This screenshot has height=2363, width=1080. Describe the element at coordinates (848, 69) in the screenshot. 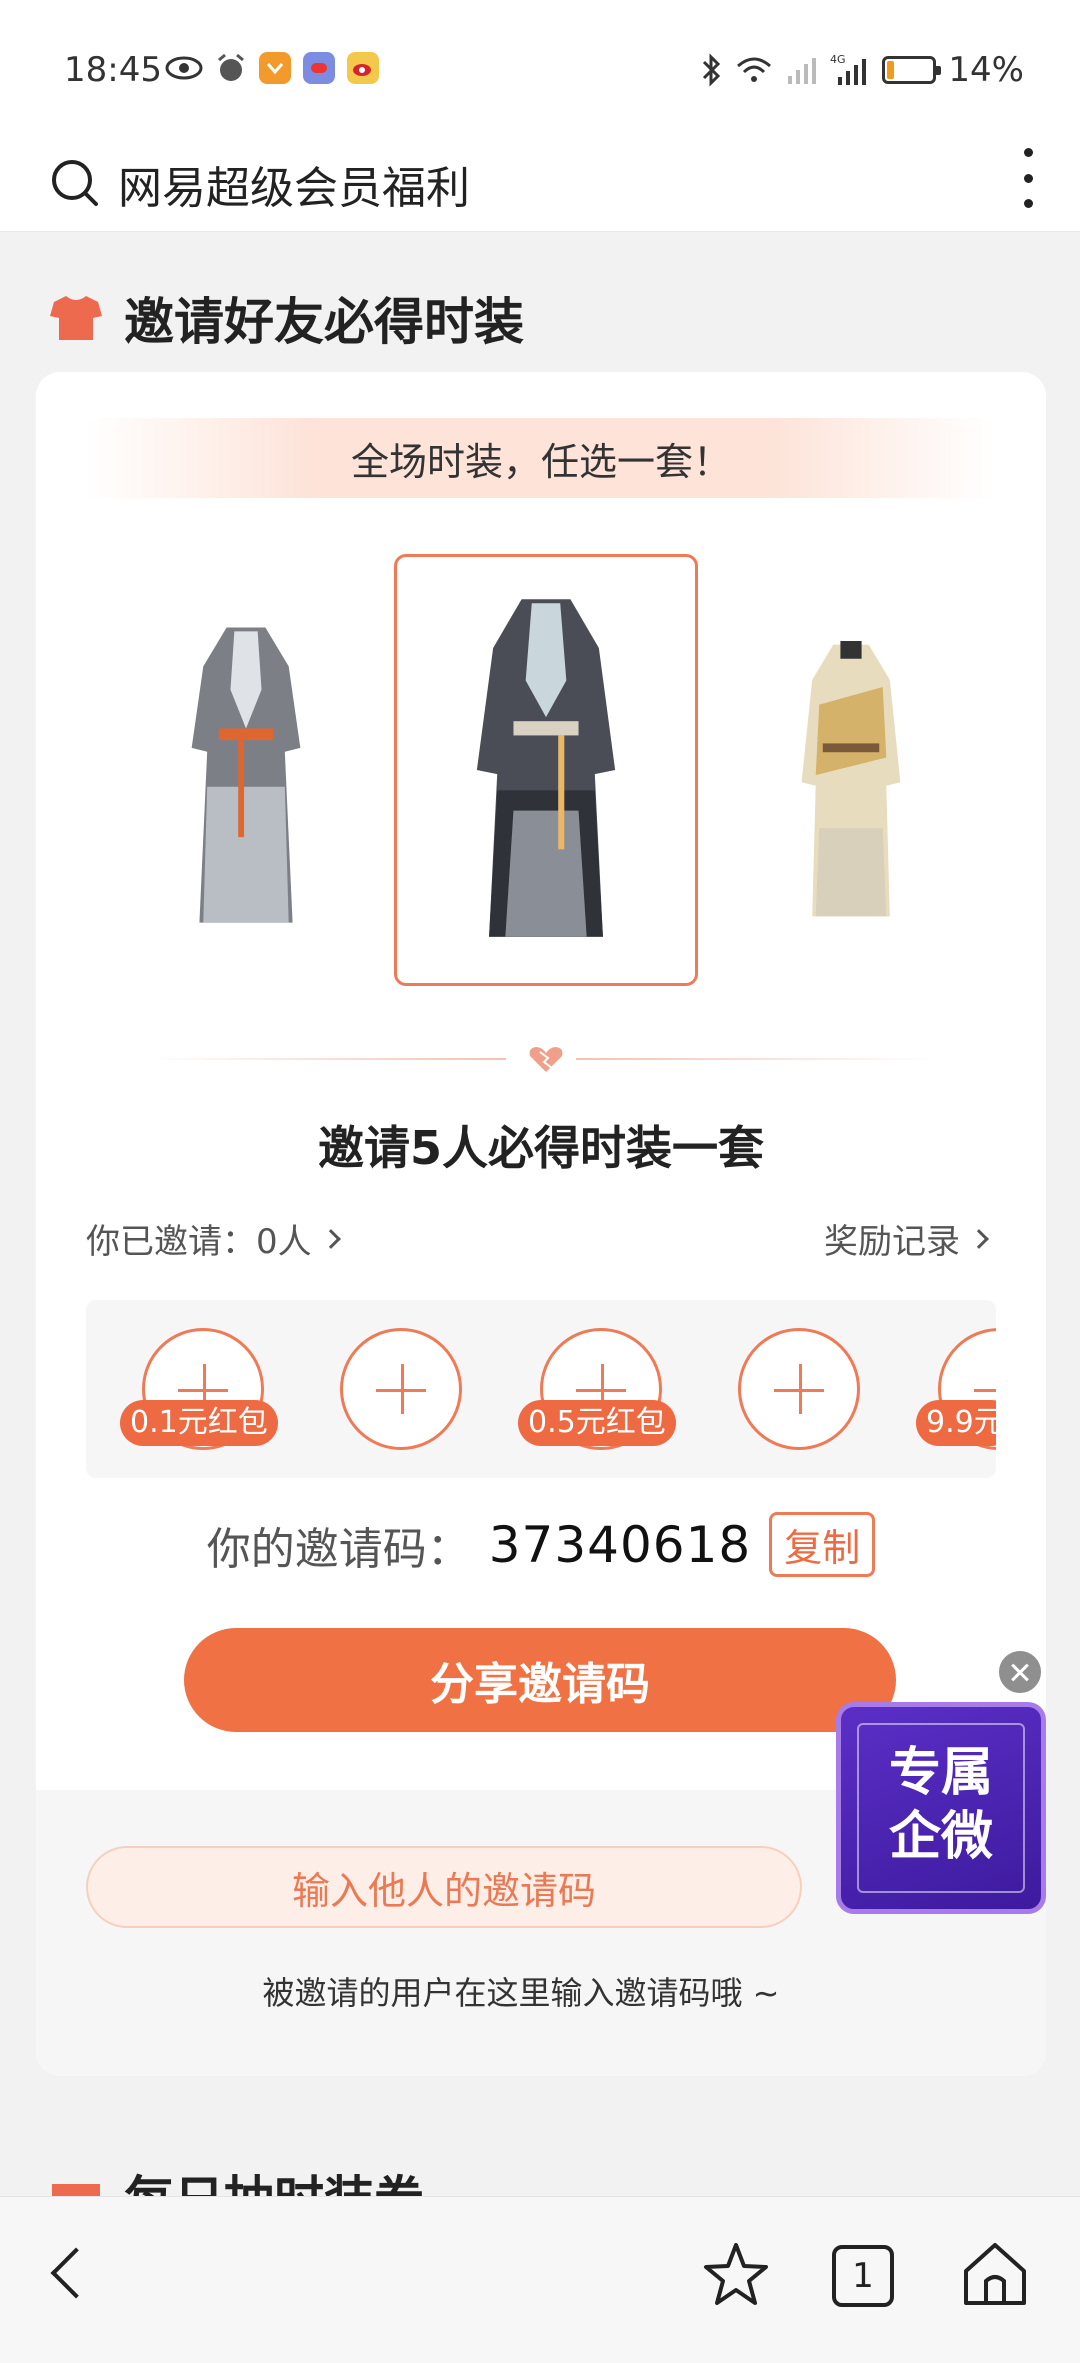

I see `signal-4g-icon: 4G` at that location.